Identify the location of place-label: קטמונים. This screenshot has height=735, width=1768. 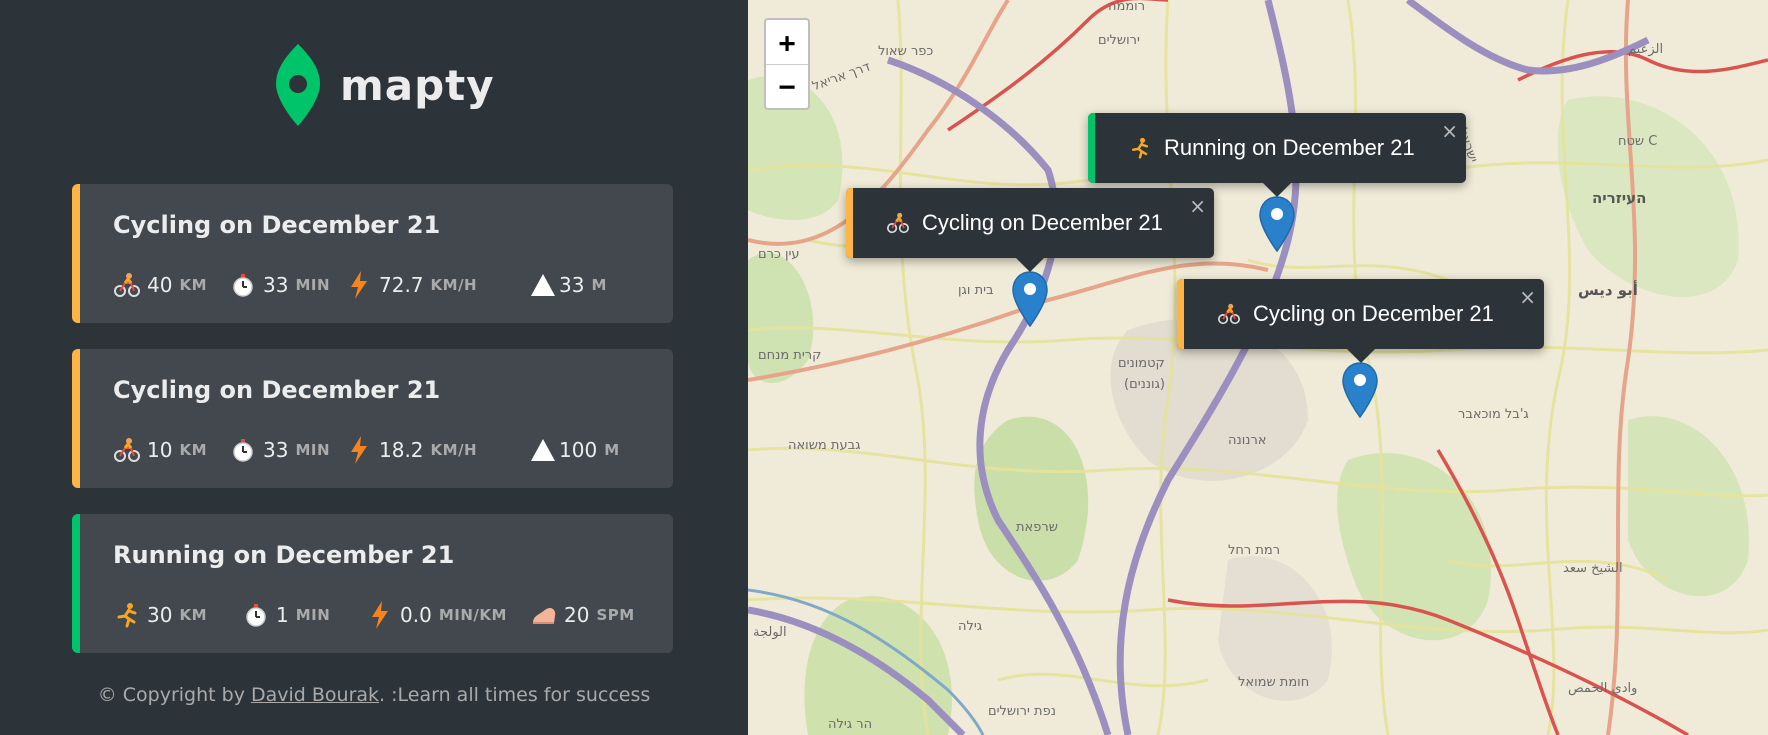
(1141, 363).